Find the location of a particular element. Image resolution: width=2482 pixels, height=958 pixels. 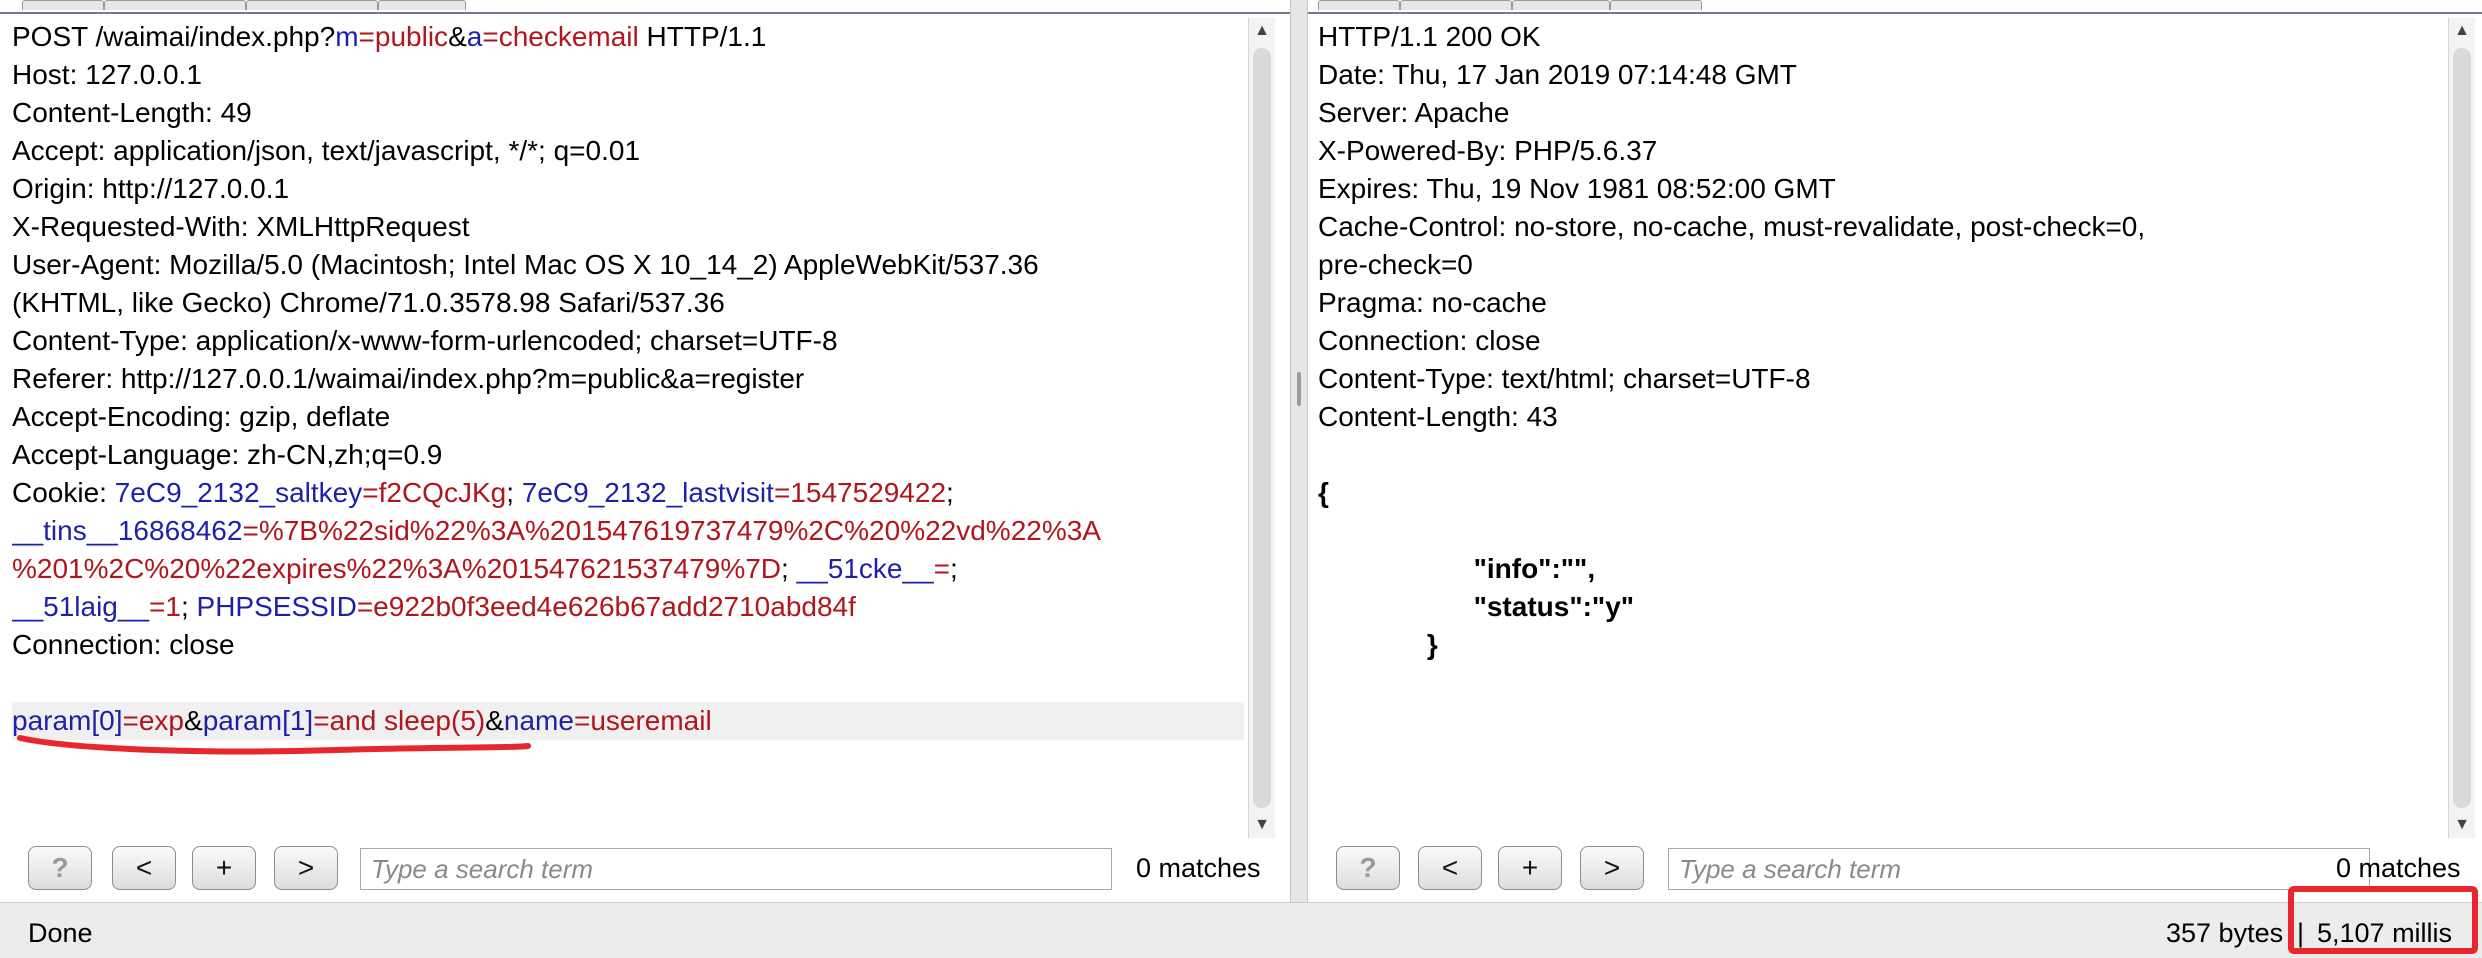

response-line: Server: Apache is located at coordinates (1882, 113).